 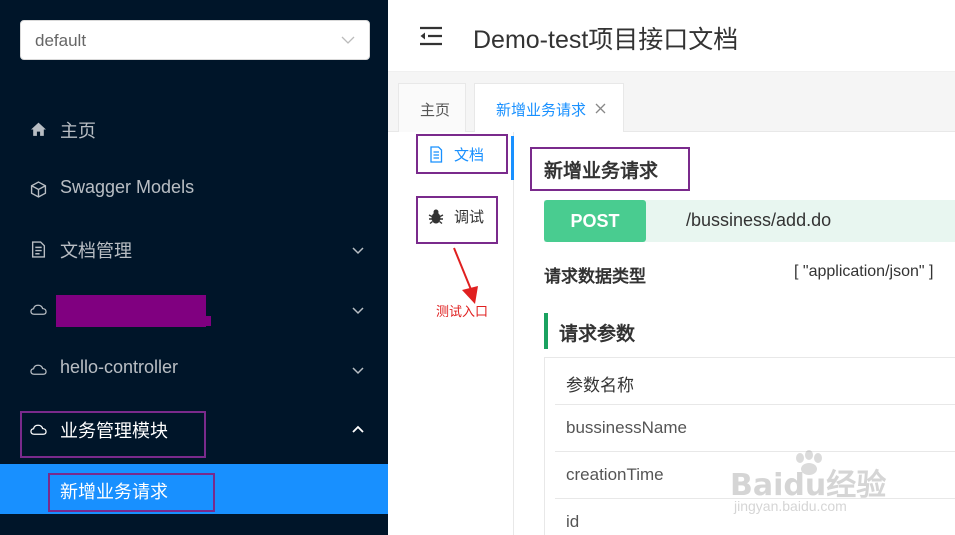 What do you see at coordinates (38, 189) in the screenshot?
I see `cube-icon` at bounding box center [38, 189].